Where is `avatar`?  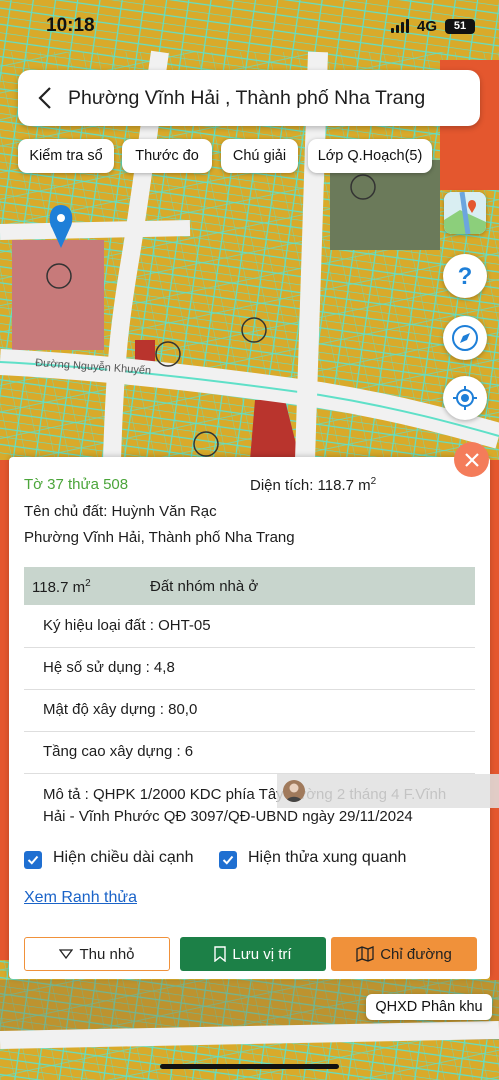
avatar is located at coordinates (294, 791).